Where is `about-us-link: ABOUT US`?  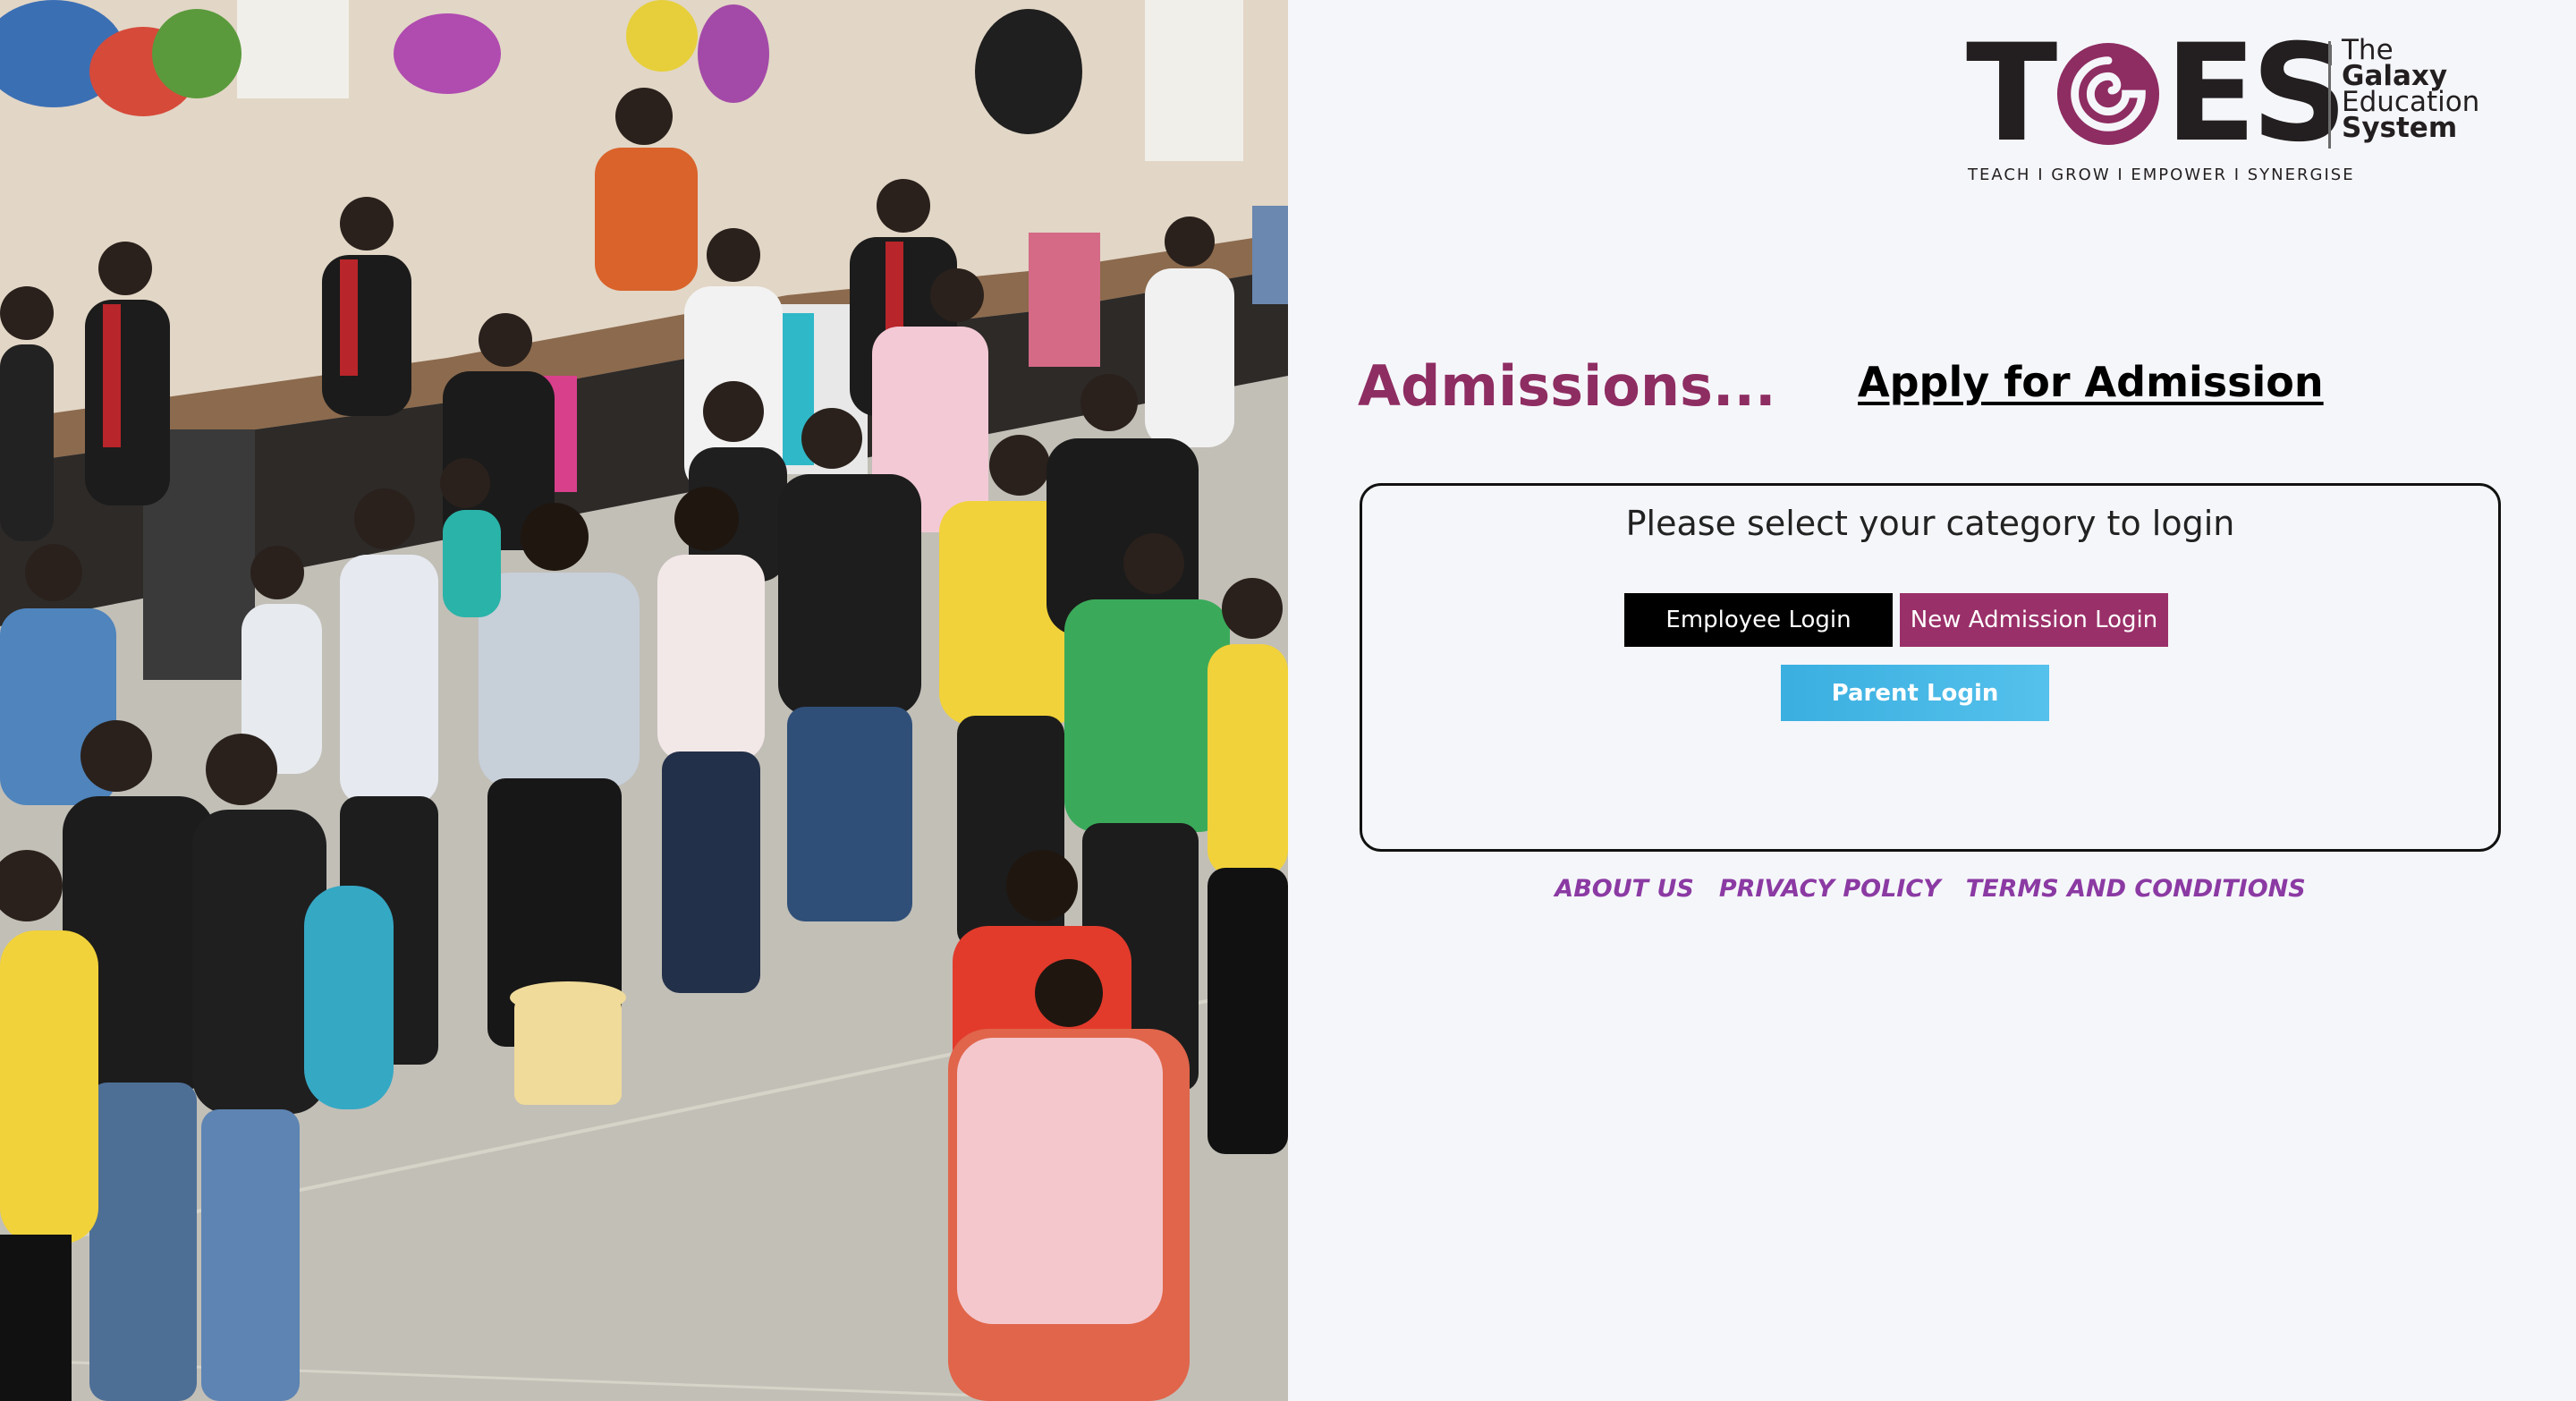 about-us-link: ABOUT US is located at coordinates (1624, 889).